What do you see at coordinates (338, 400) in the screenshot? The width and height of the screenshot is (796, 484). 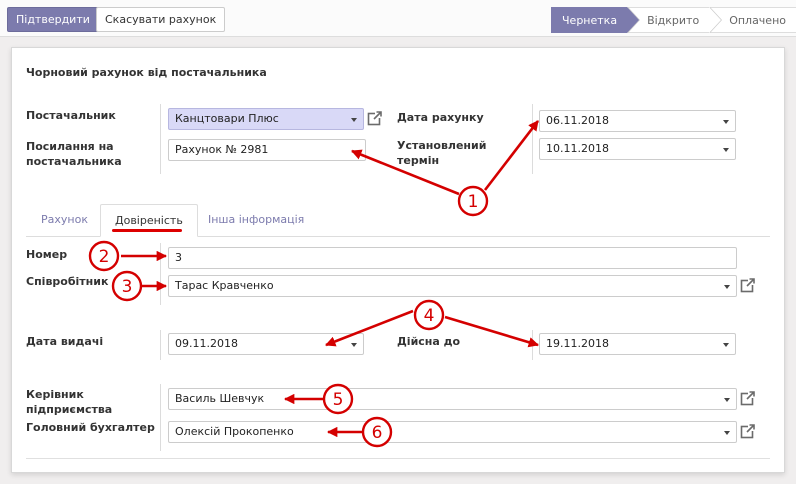 I see `annotation-5: 5` at bounding box center [338, 400].